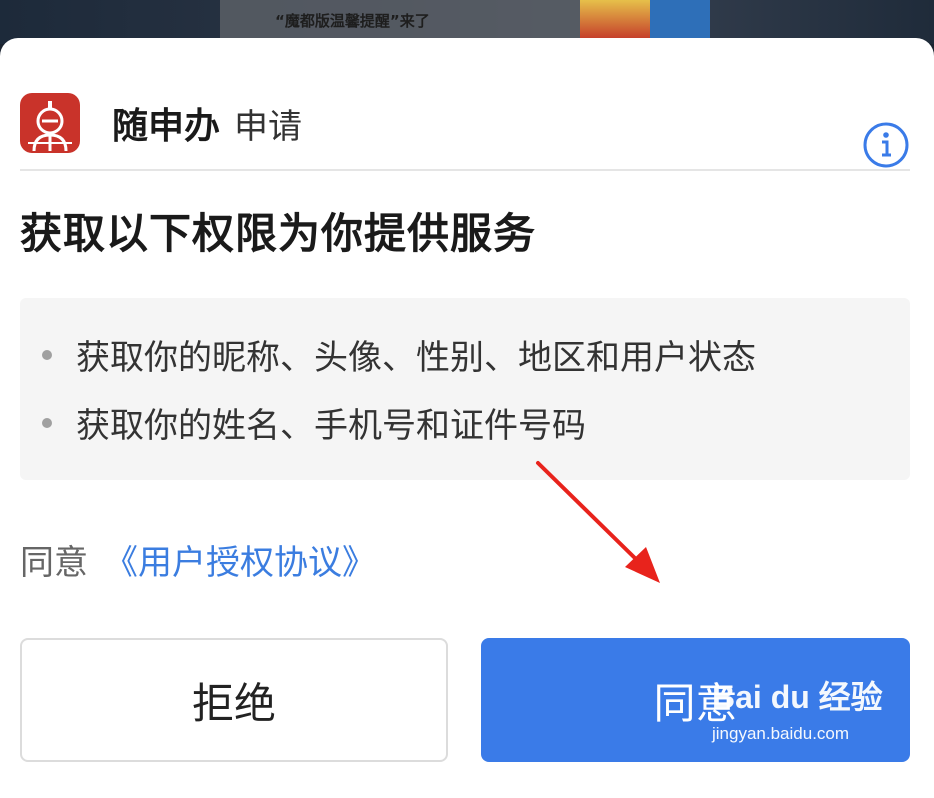 This screenshot has height=798, width=934. What do you see at coordinates (598, 522) in the screenshot?
I see `red-arrow-annotation` at bounding box center [598, 522].